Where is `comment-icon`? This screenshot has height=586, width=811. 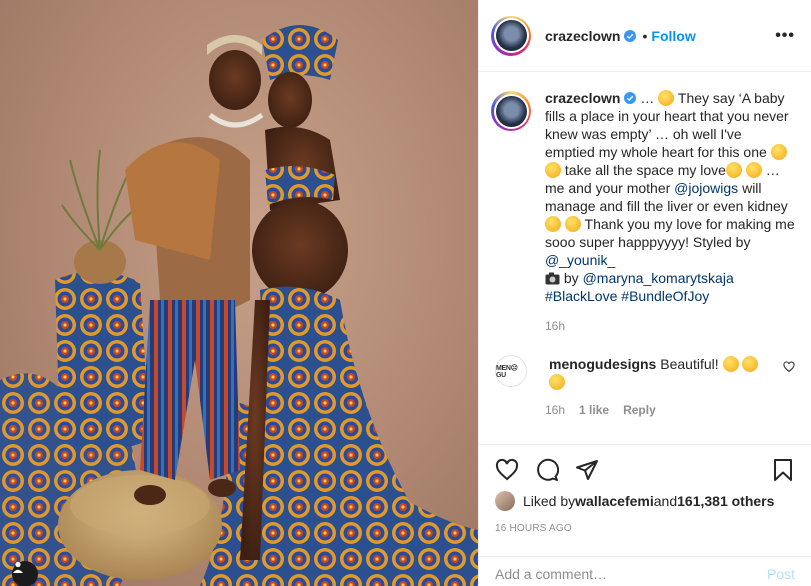 comment-icon is located at coordinates (547, 470).